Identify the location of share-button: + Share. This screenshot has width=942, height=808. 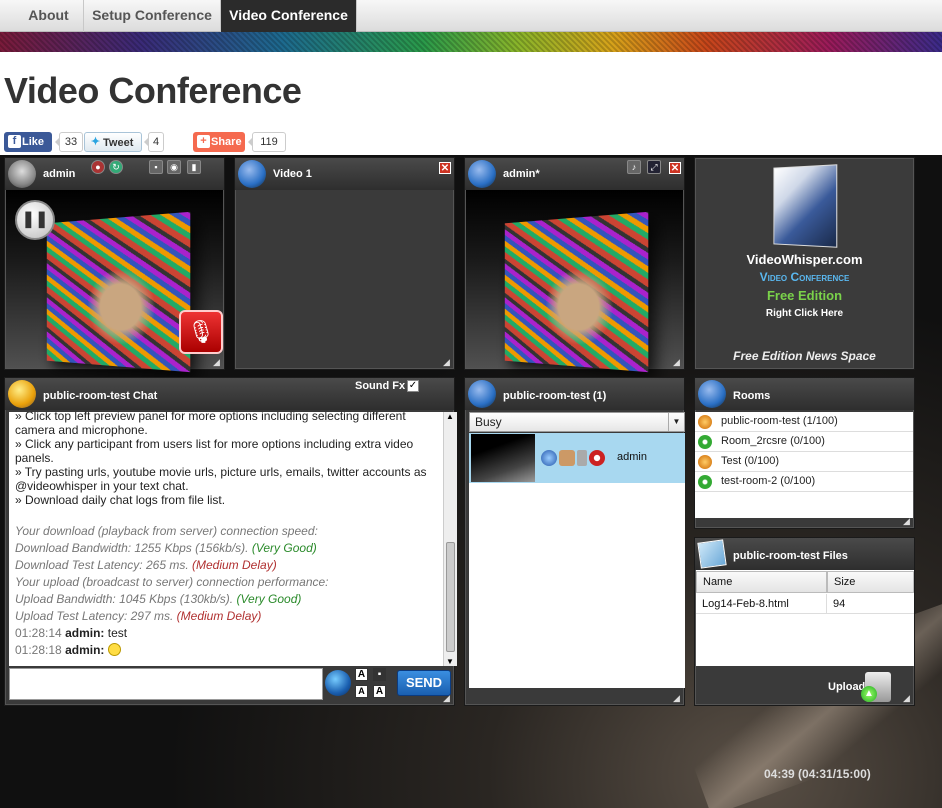
(219, 142).